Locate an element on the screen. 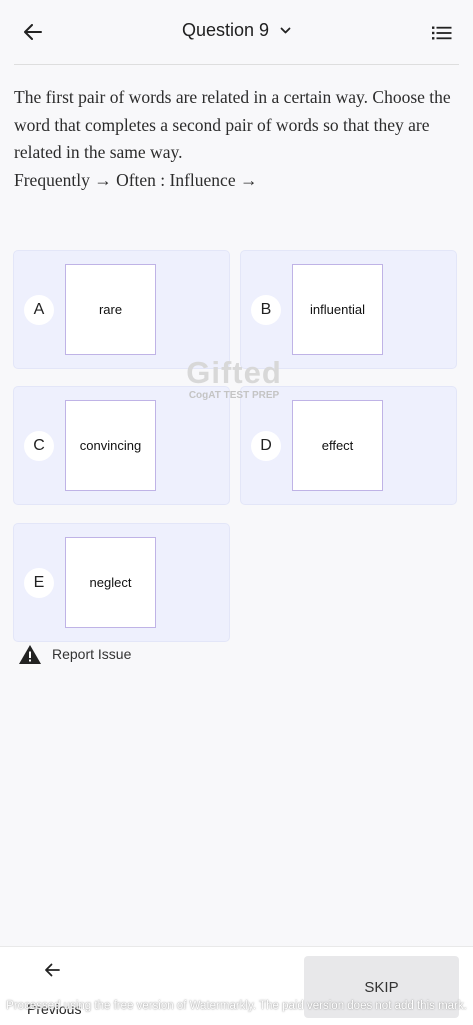 This screenshot has height=1025, width=473. list-icon is located at coordinates (442, 33).